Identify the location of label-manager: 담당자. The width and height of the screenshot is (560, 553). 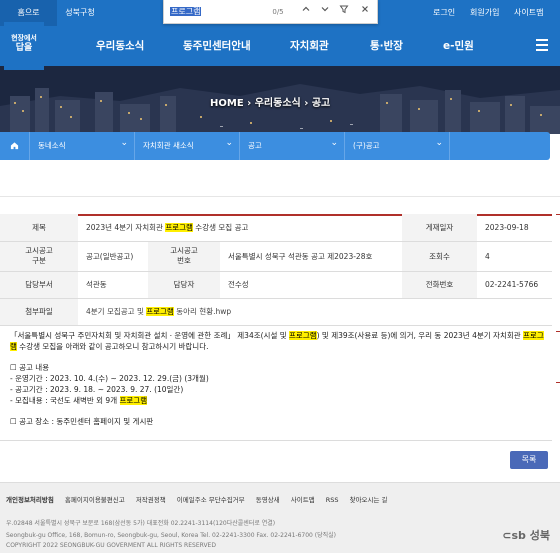
(184, 285).